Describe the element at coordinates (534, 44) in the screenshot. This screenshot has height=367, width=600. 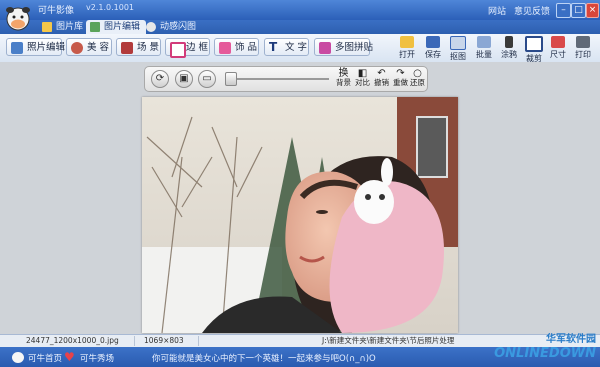
I see `crop-icon` at that location.